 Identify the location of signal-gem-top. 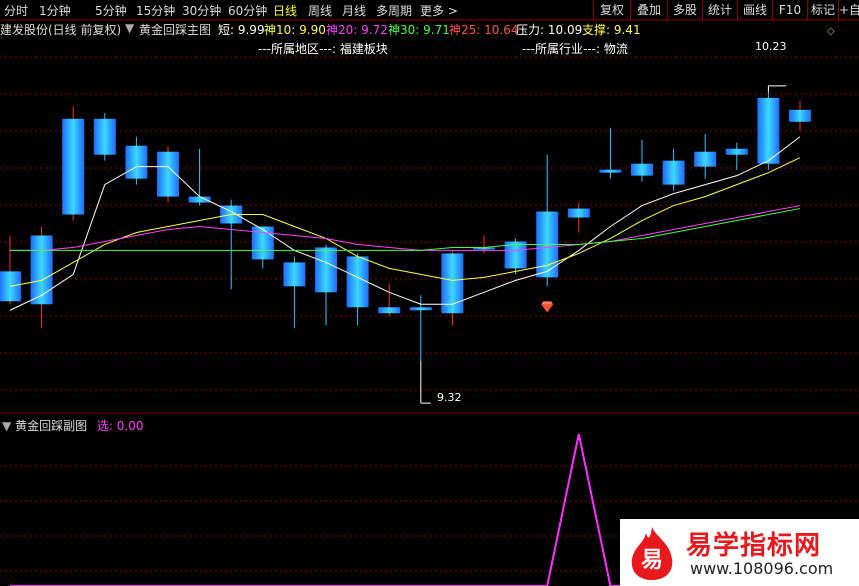
(547, 303).